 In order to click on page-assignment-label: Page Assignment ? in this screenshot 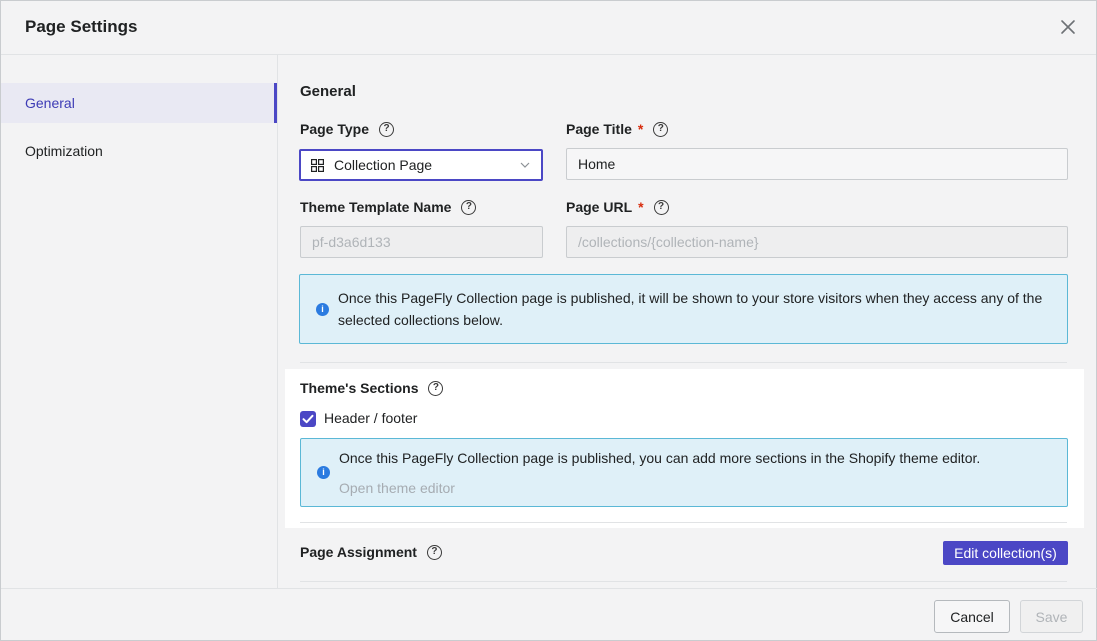, I will do `click(371, 552)`.